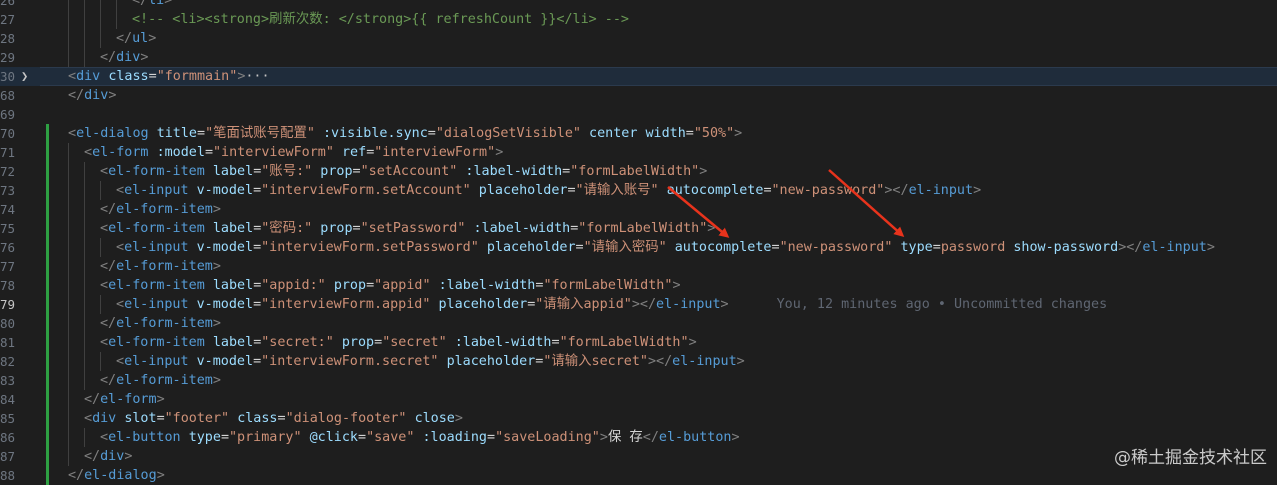 The height and width of the screenshot is (485, 1277). Describe the element at coordinates (8, 4) in the screenshot. I see `line-number: 26` at that location.